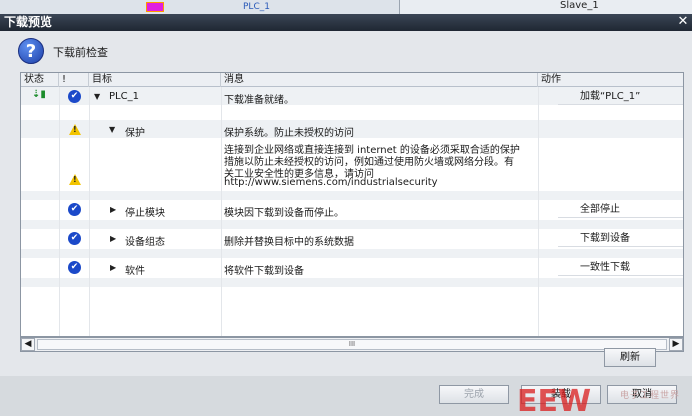 This screenshot has height=416, width=692. I want to click on row-message: 保护系统。防止未授权的访问, so click(289, 133).